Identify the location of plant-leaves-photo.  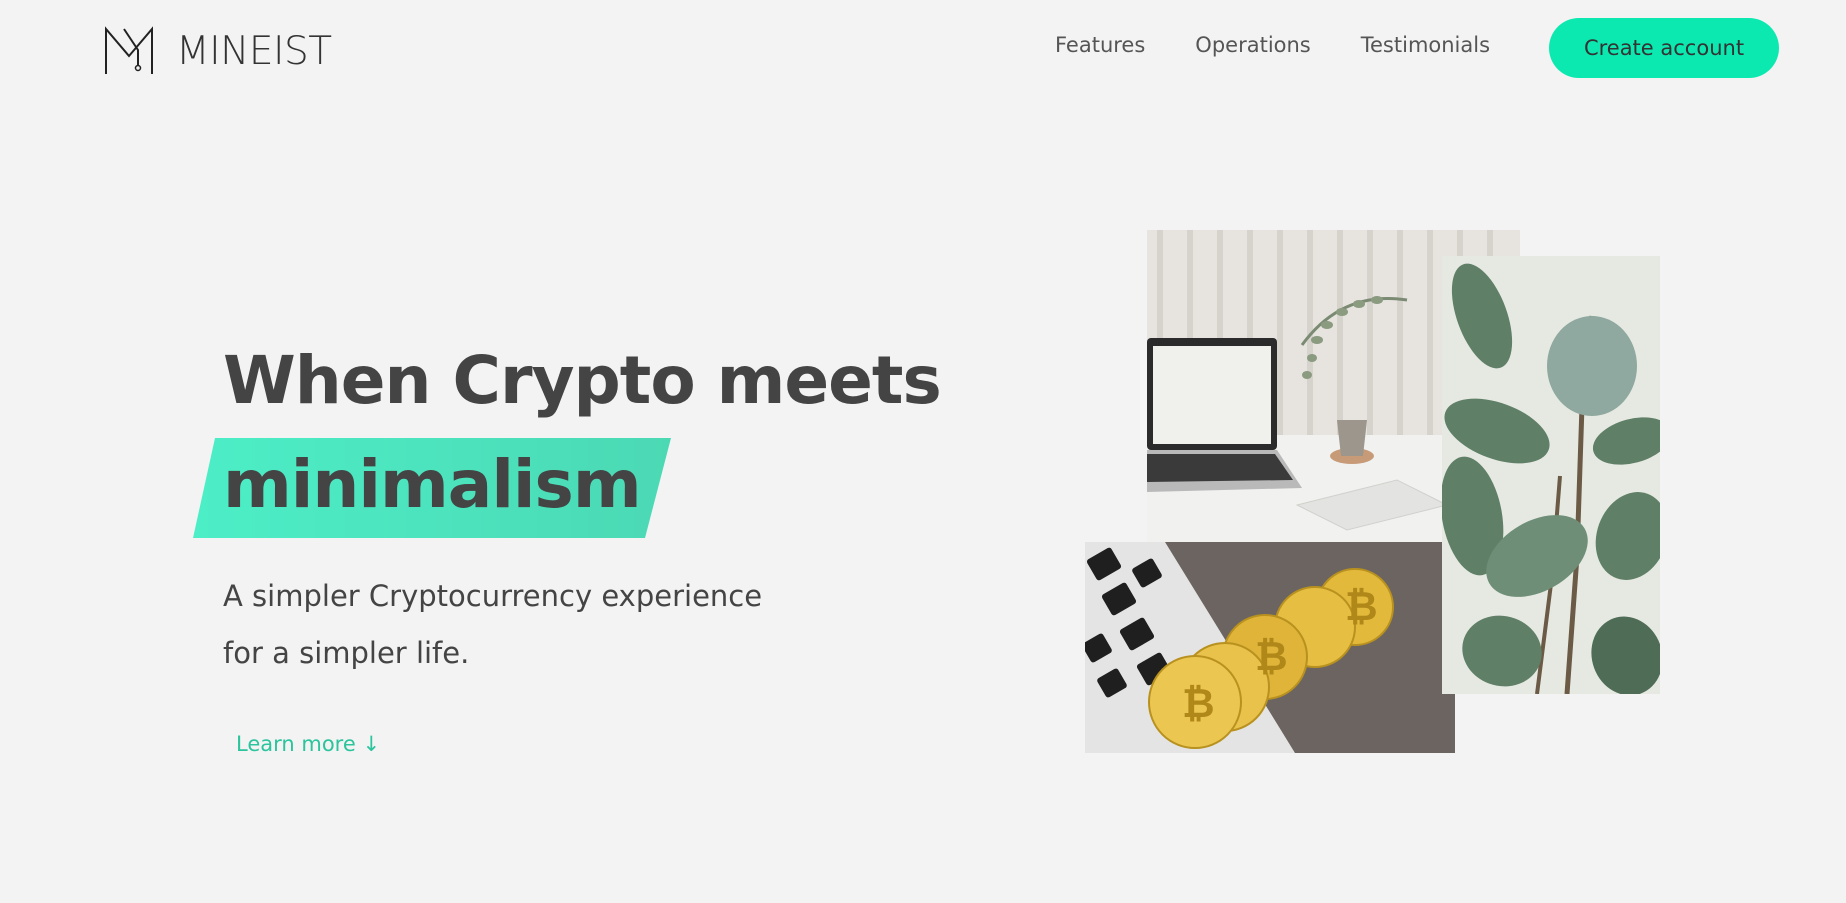
(1551, 475).